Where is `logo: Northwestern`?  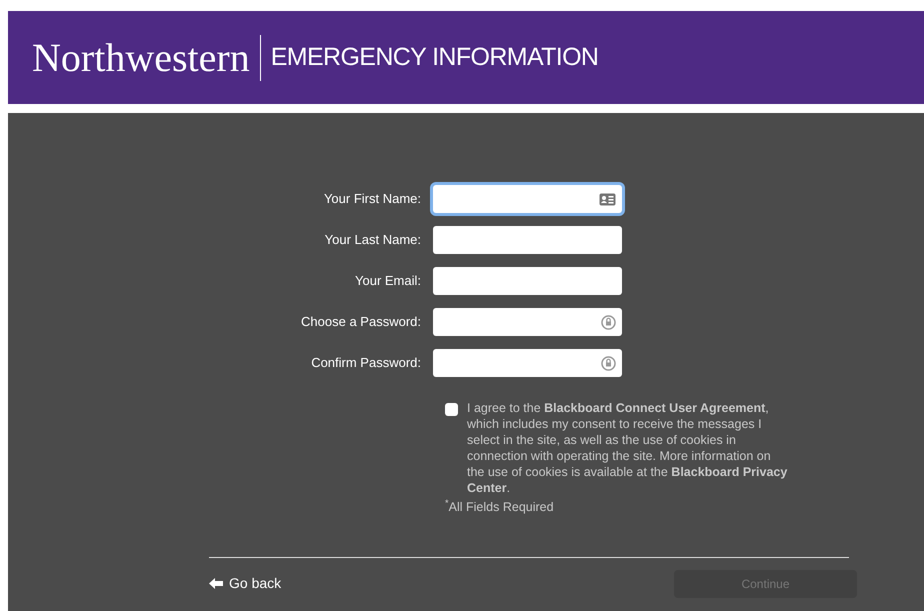 logo: Northwestern is located at coordinates (141, 58).